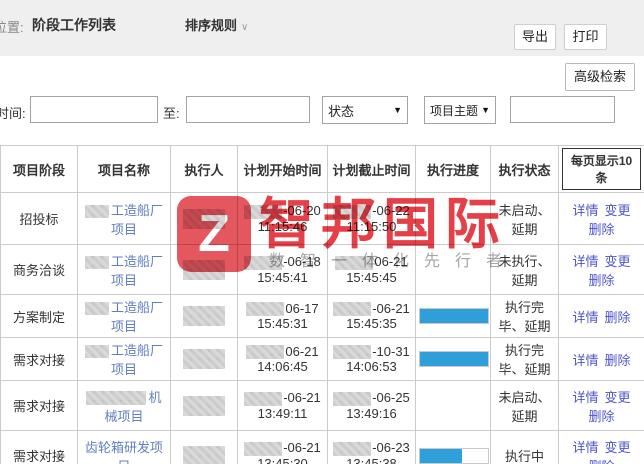 Image resolution: width=644 pixels, height=464 pixels. Describe the element at coordinates (485, 110) in the screenshot. I see `caret-down-icon: ▼` at that location.